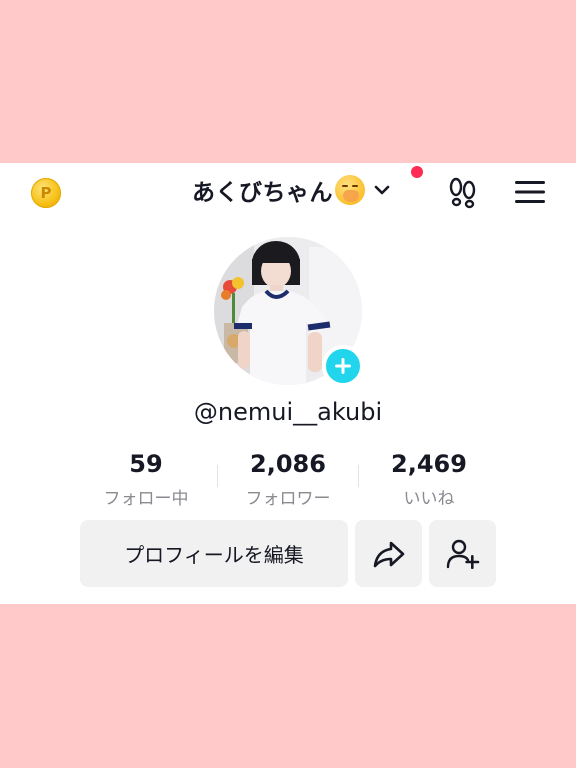 The image size is (576, 768). I want to click on add-story-button, so click(343, 366).